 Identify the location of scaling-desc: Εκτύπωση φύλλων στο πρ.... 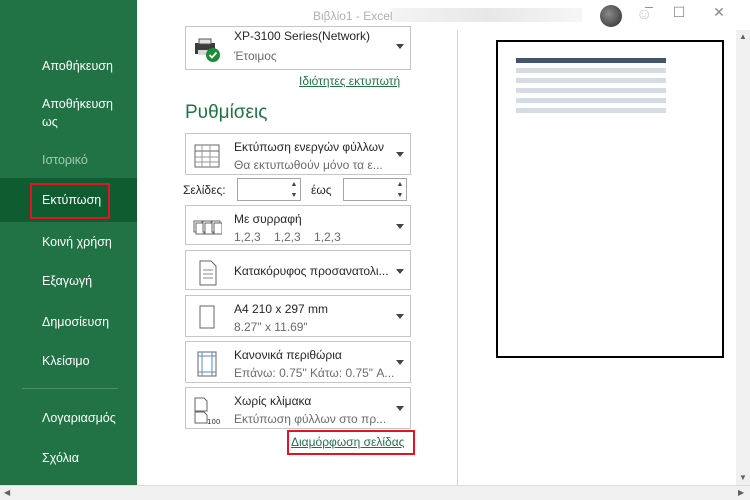
(310, 419).